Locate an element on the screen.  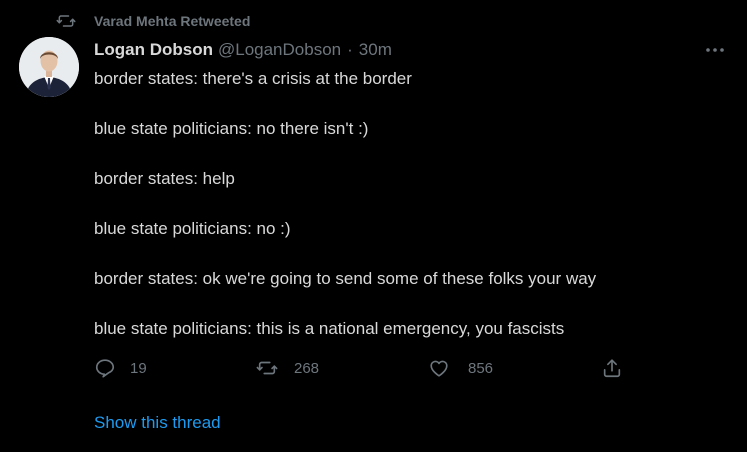
reply-button: 19 is located at coordinates (120, 368).